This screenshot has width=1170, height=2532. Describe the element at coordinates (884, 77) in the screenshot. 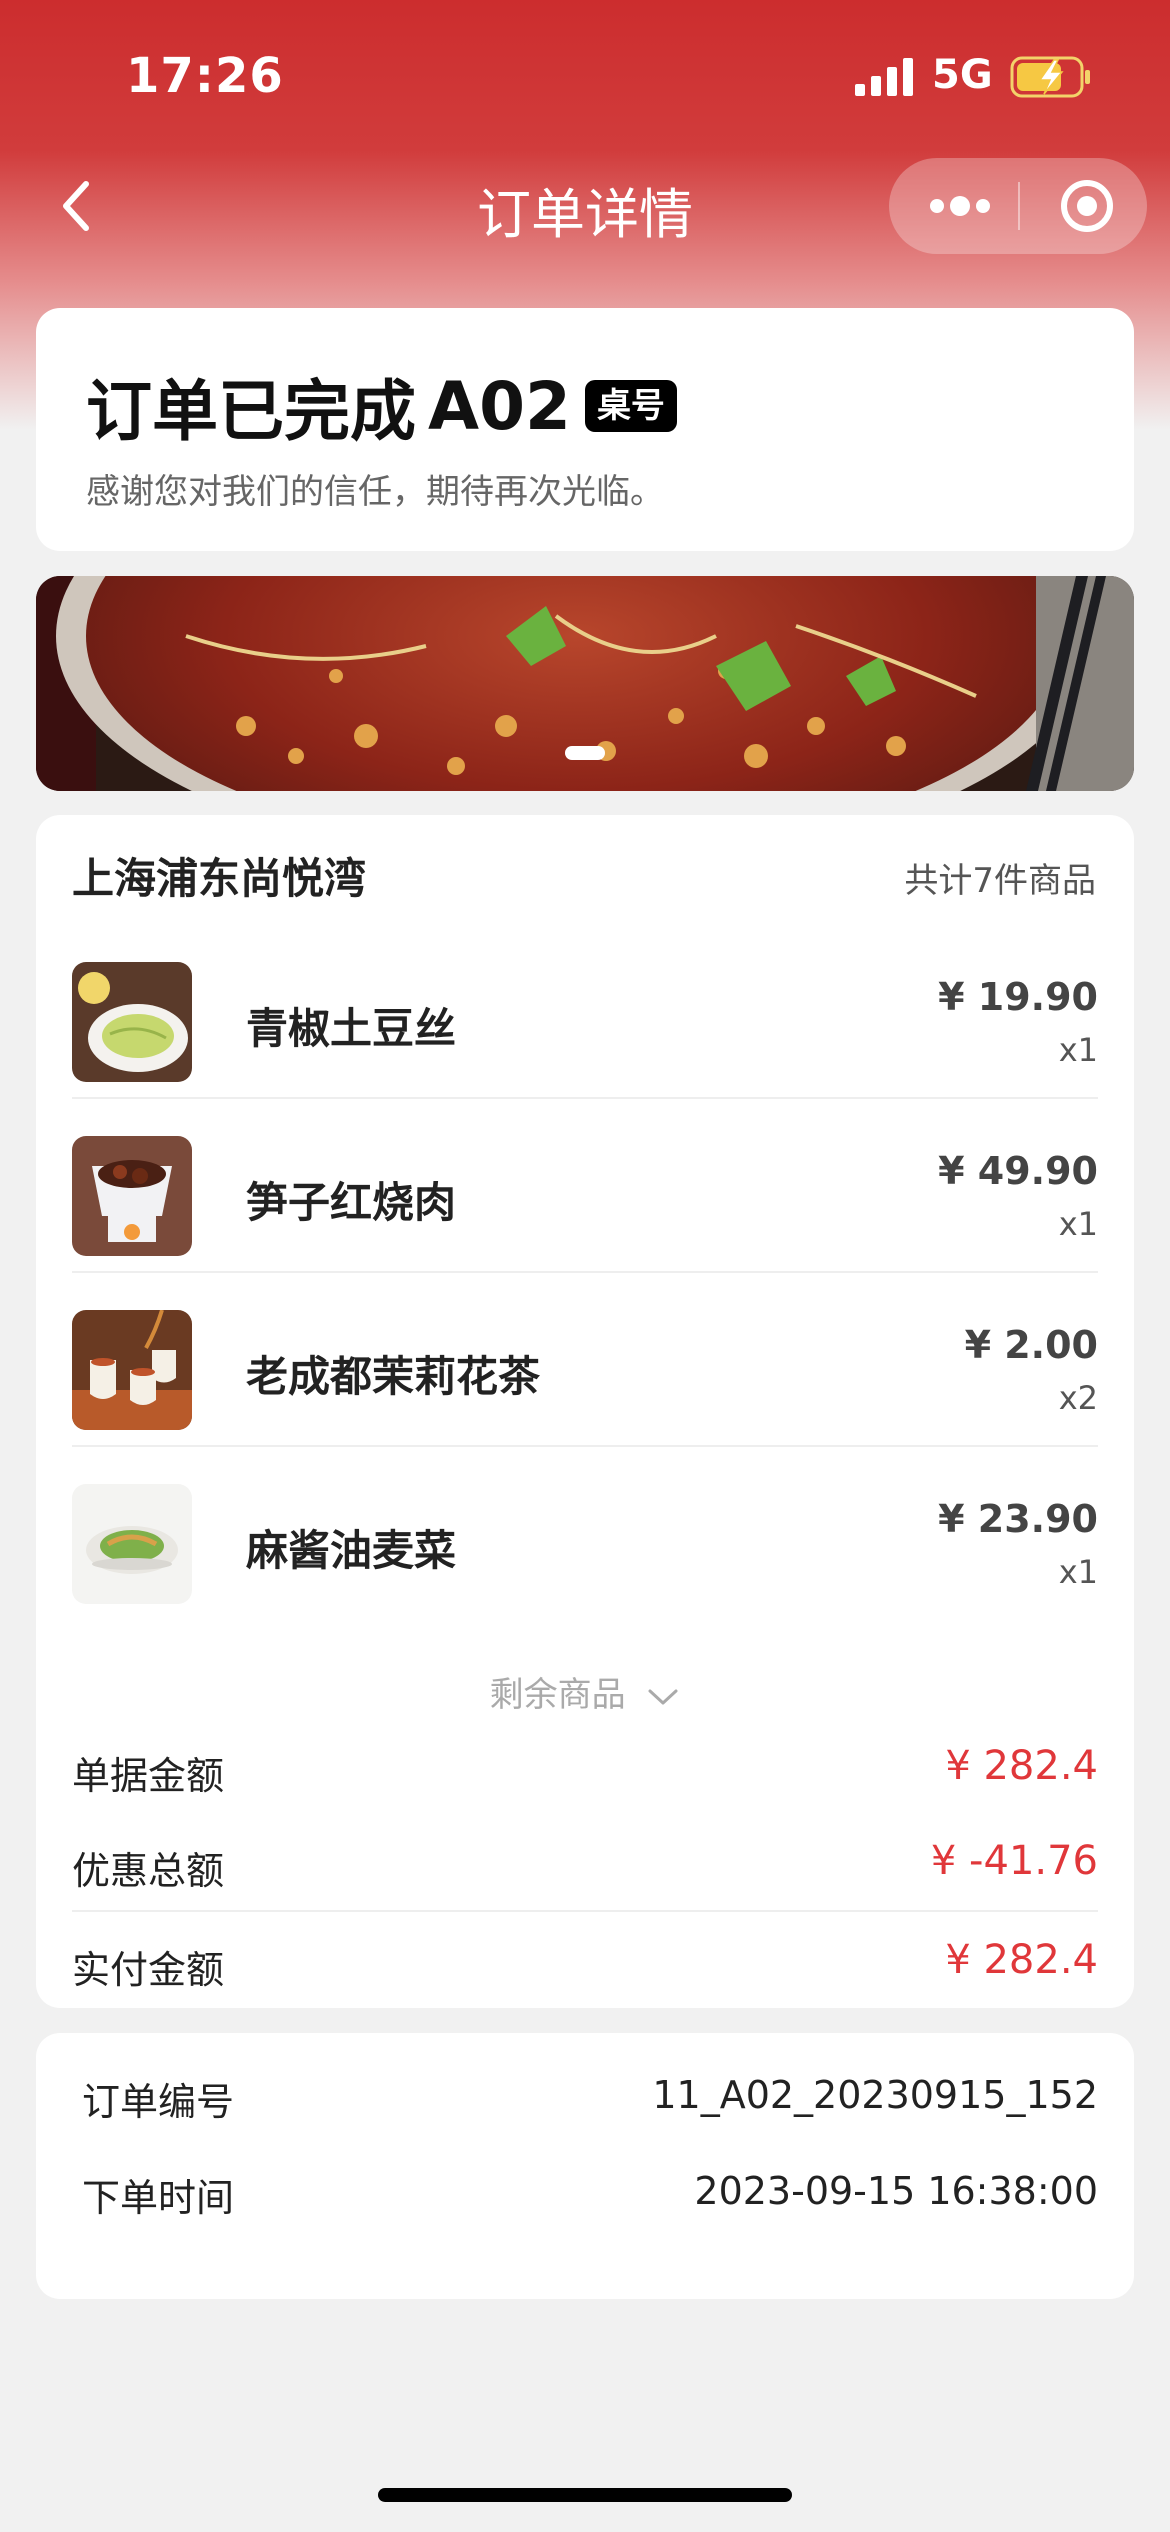

I see `signal-icon` at that location.